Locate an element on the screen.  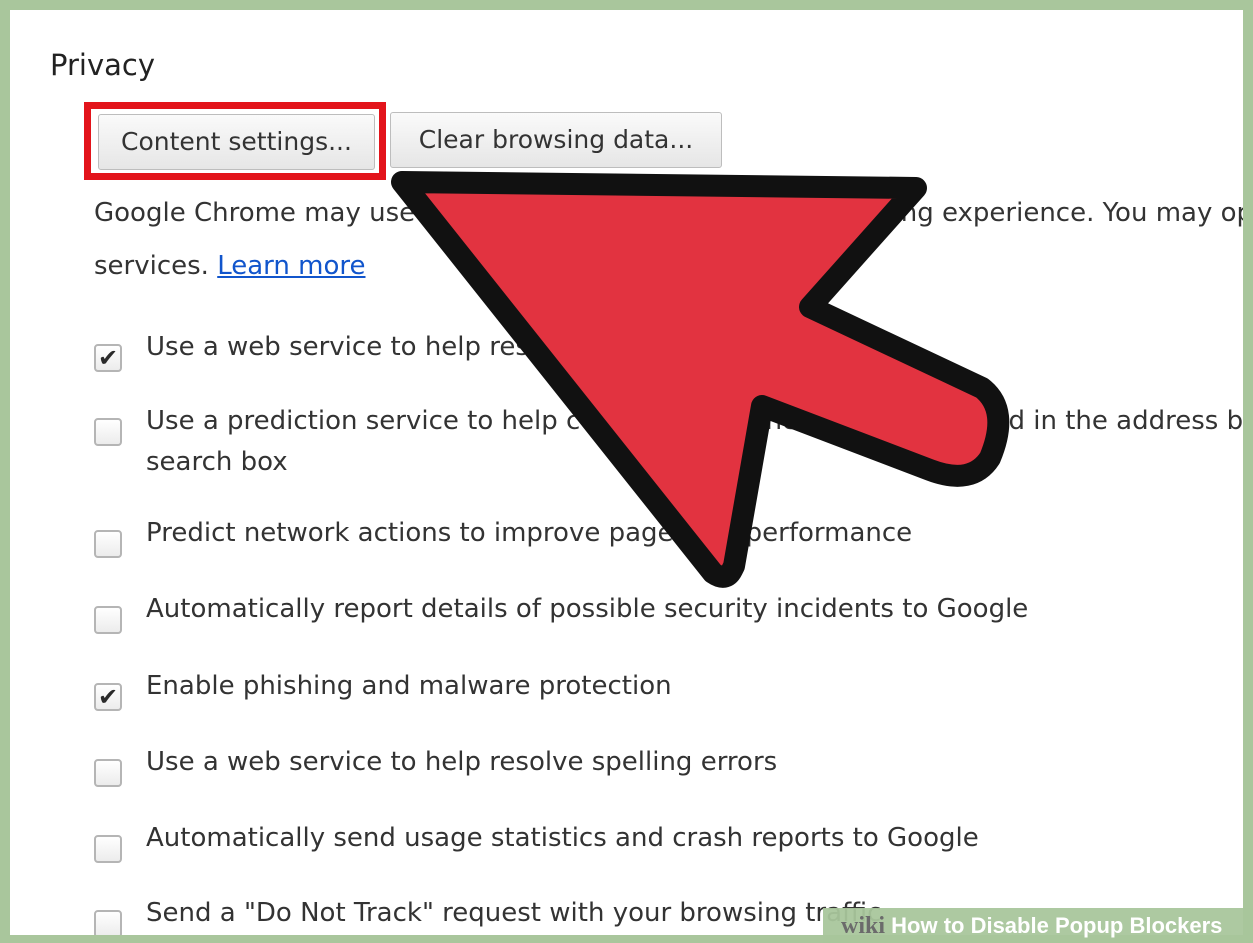
watermark-banner: wiki How to Disable Popup Blockers is located at coordinates (1038, 925).